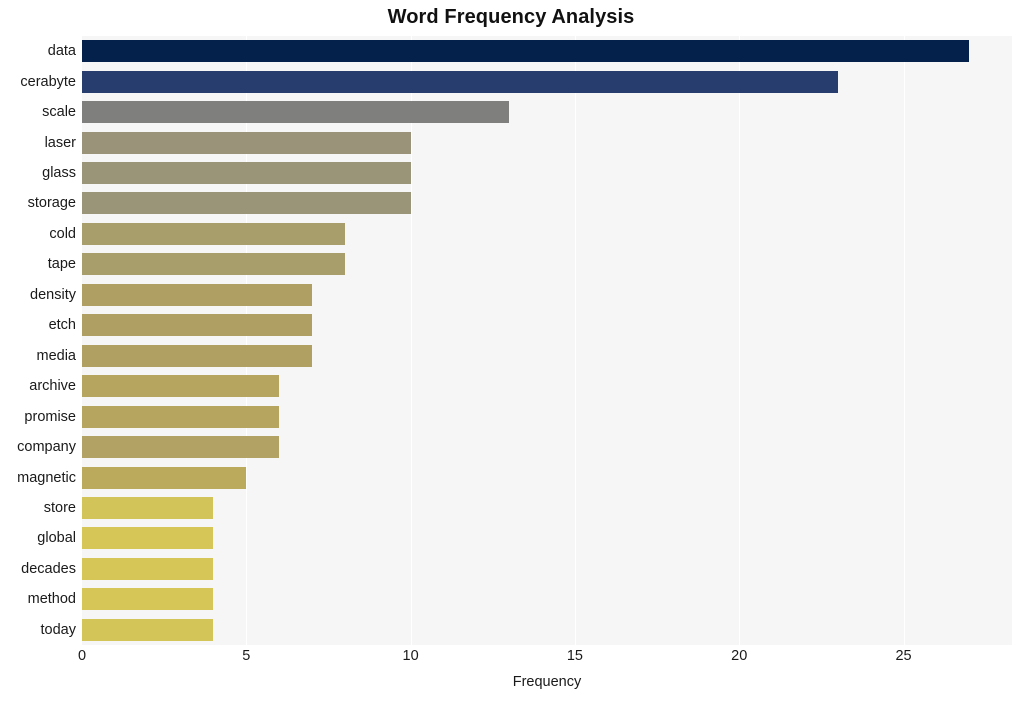 The height and width of the screenshot is (701, 1022). I want to click on y-tick-label-media: media, so click(56, 355).